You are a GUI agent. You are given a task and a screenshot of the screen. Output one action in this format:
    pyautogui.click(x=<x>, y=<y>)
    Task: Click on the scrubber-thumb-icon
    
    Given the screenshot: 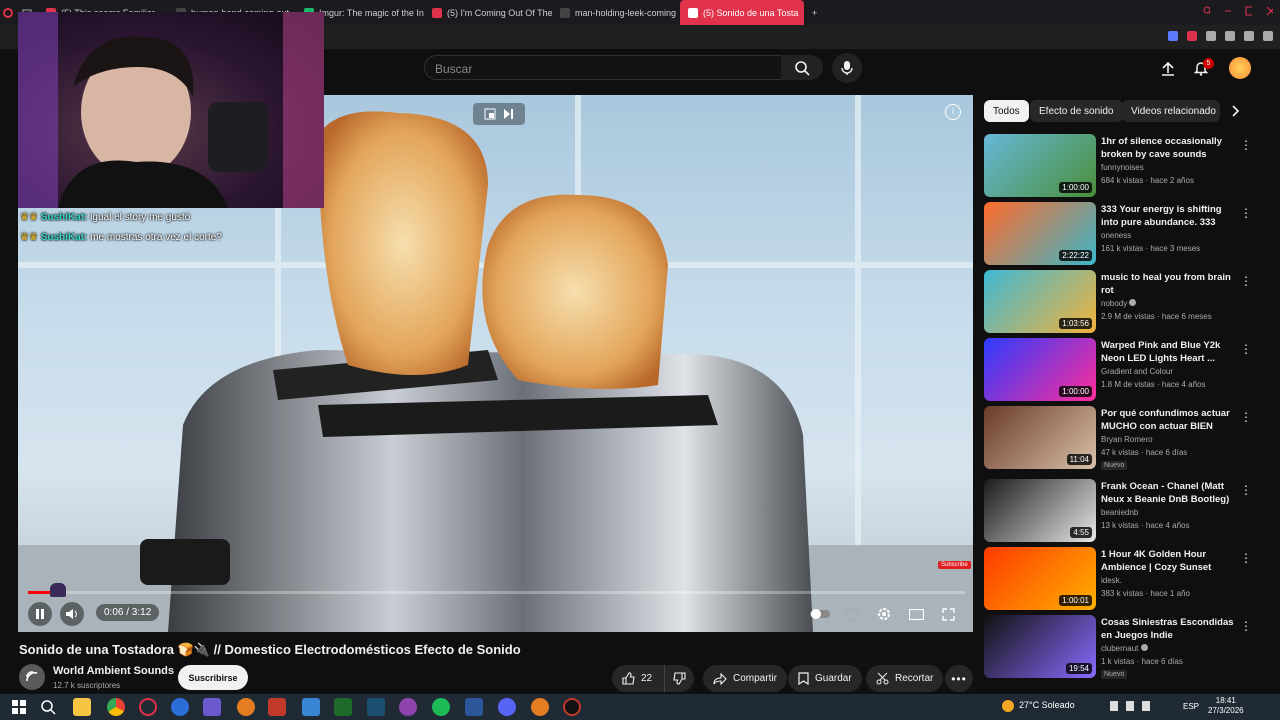 What is the action you would take?
    pyautogui.click(x=58, y=590)
    